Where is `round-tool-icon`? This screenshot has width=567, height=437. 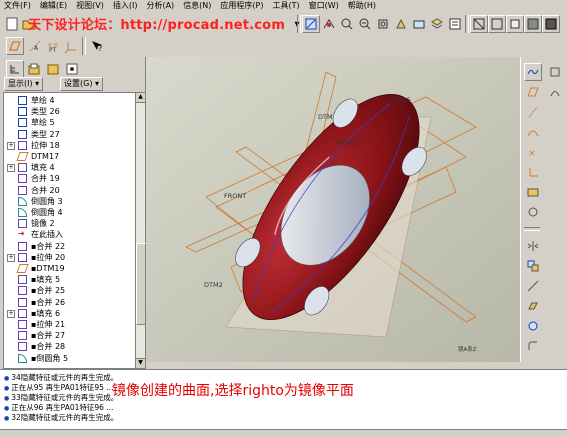 round-tool-icon is located at coordinates (533, 346).